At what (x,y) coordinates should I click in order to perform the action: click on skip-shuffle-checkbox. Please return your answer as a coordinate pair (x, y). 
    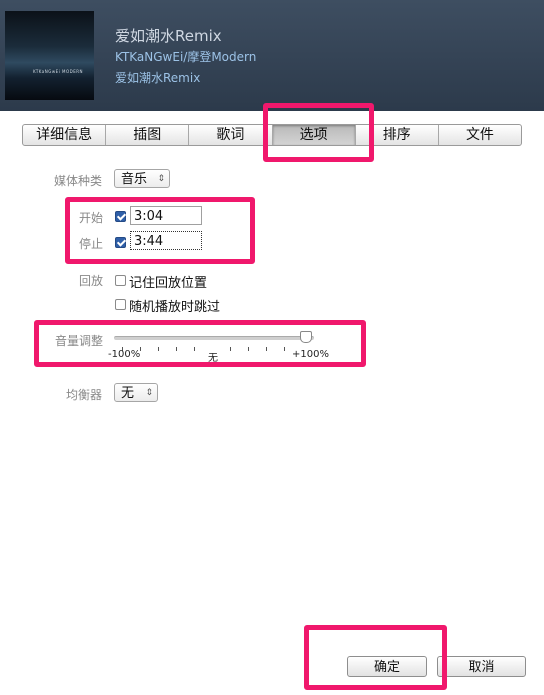
    Looking at the image, I should click on (120, 304).